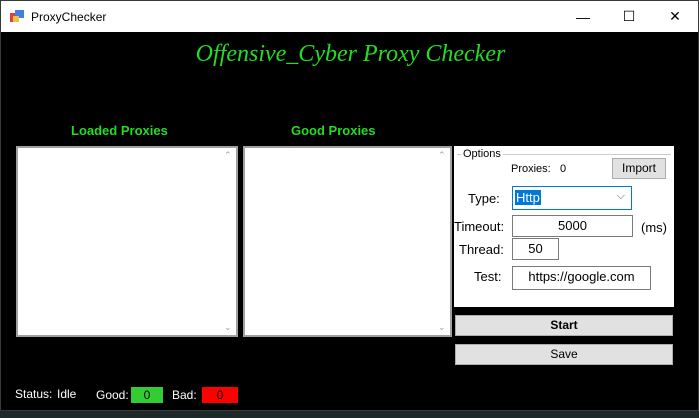 The height and width of the screenshot is (418, 699). I want to click on chevron-down-icon: ⌵, so click(620, 196).